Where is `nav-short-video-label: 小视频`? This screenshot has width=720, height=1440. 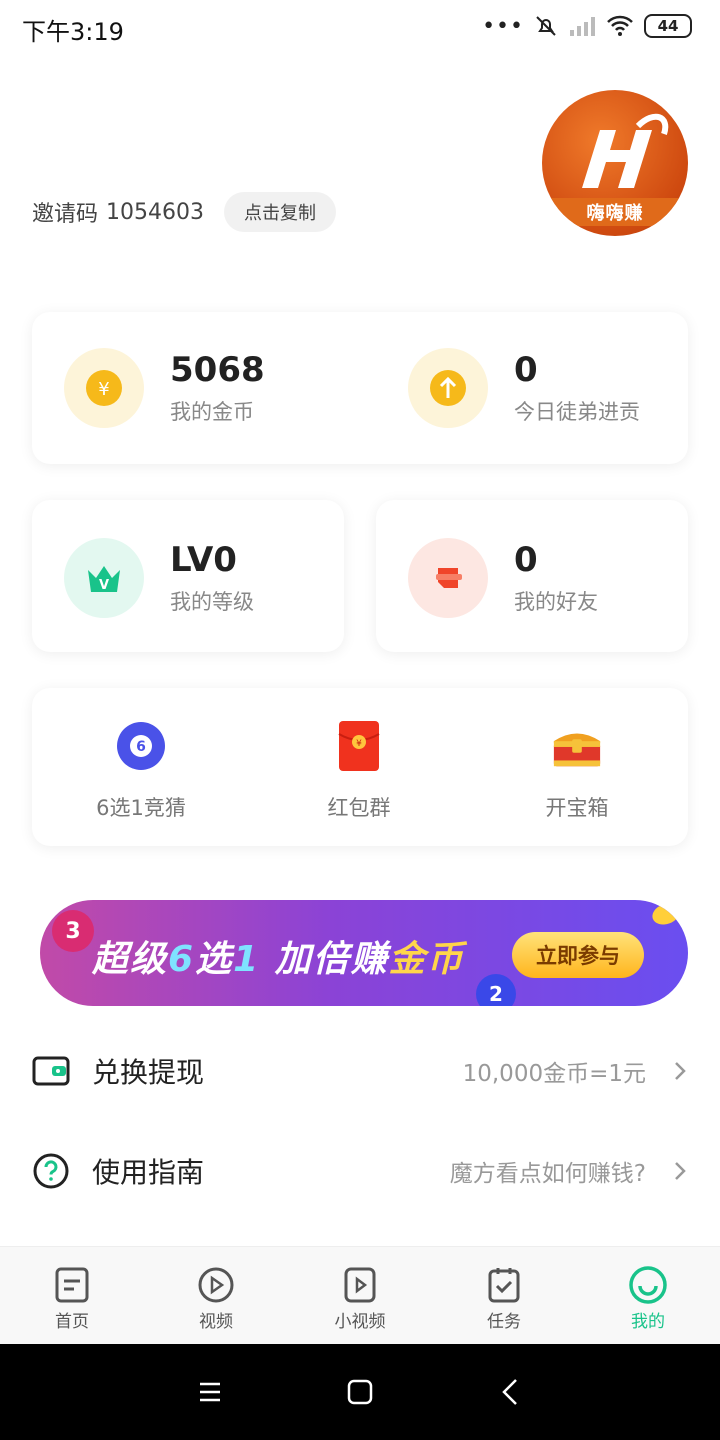
nav-short-video-label: 小视频 is located at coordinates (360, 1322).